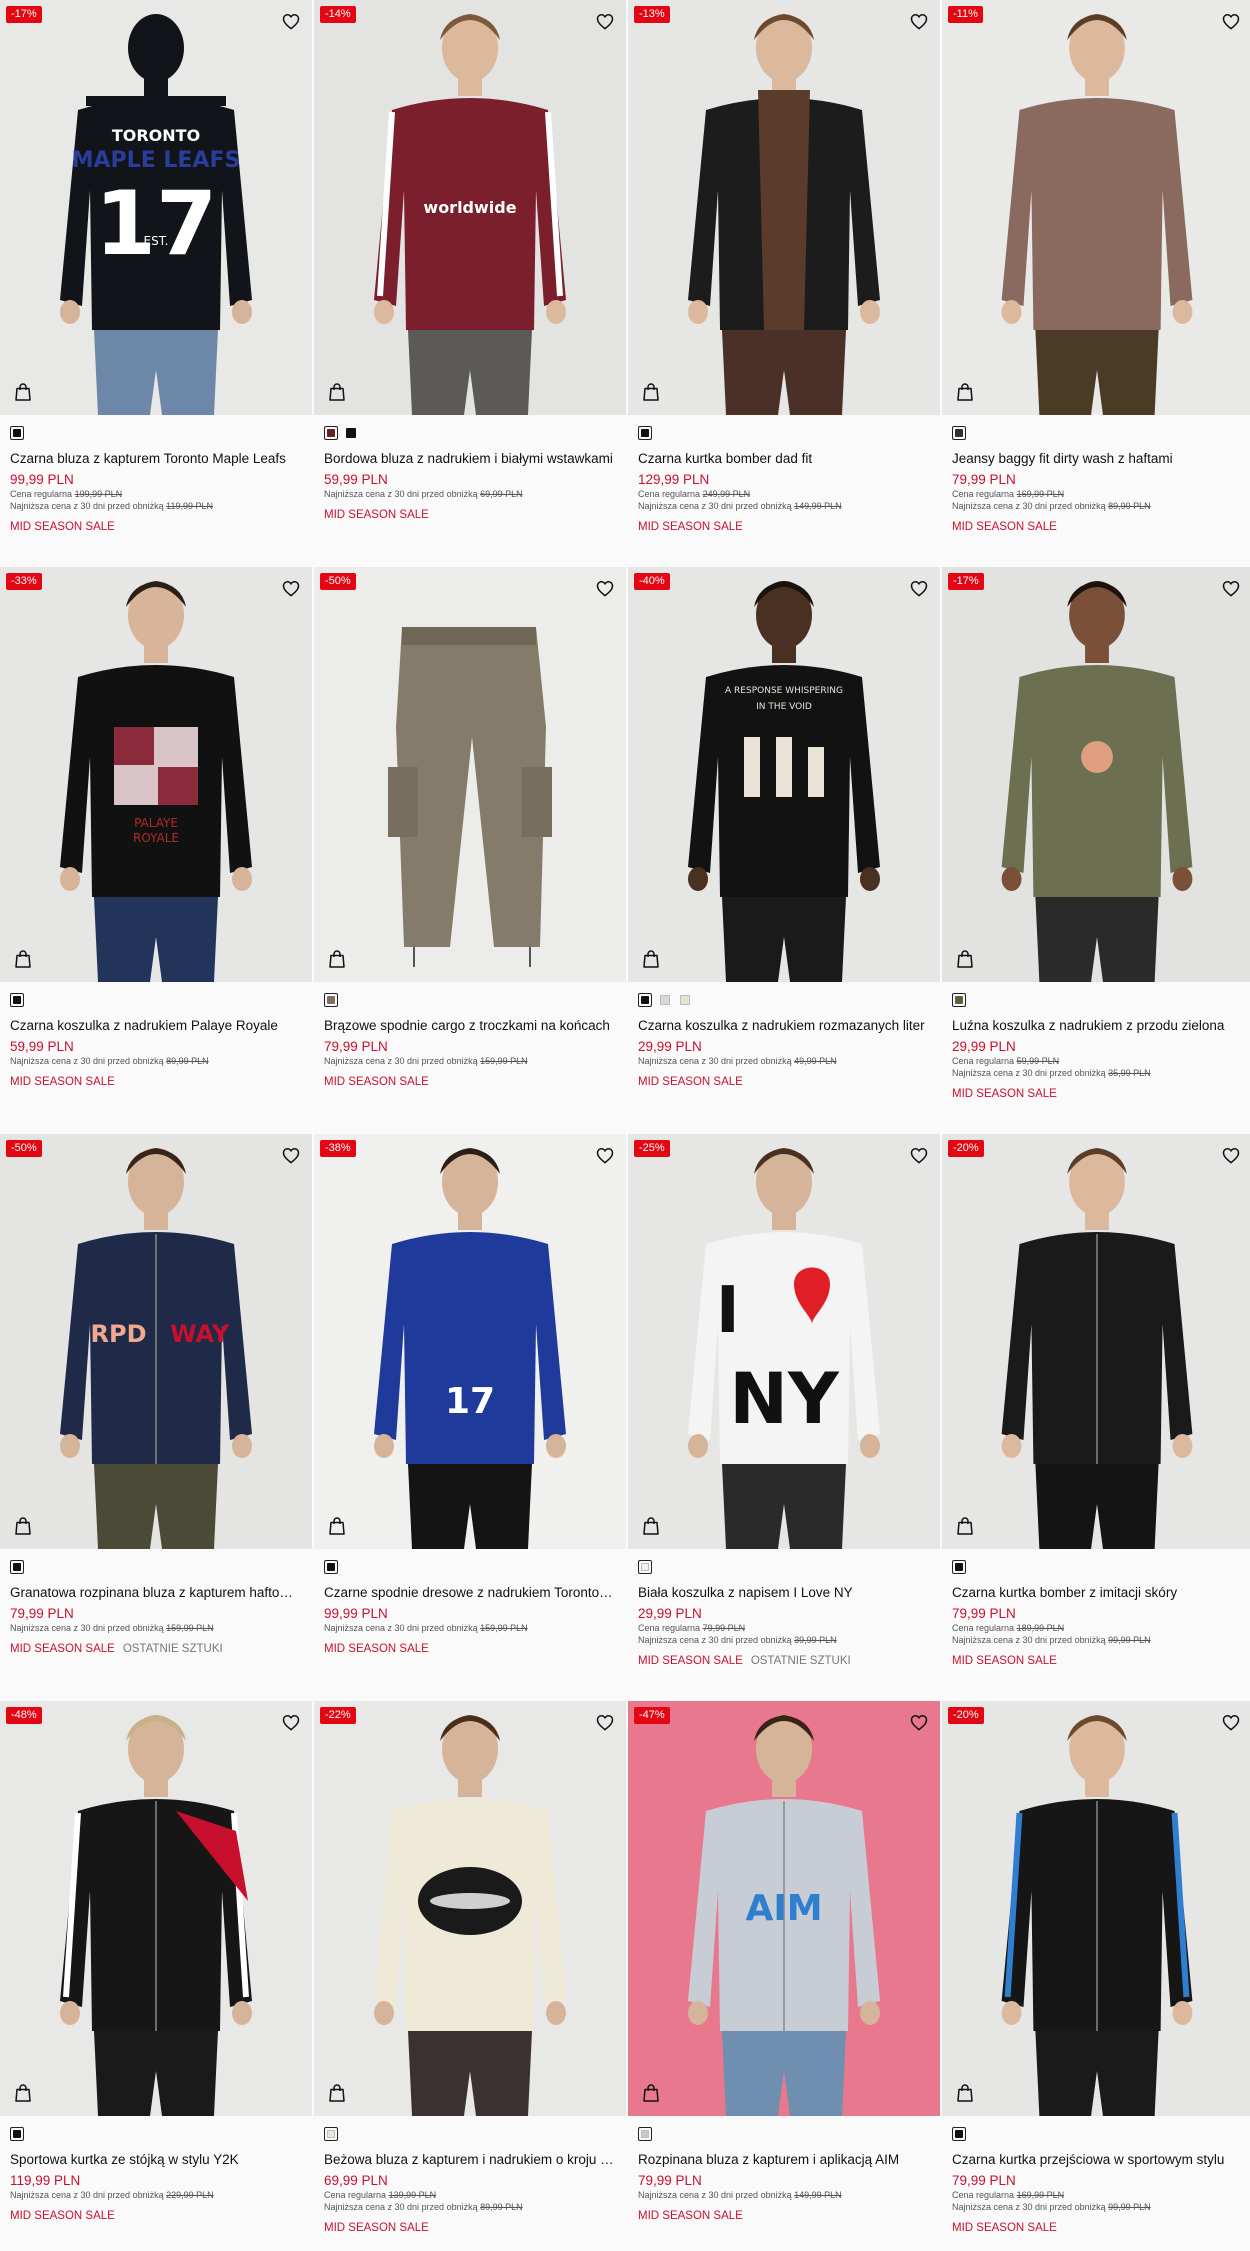 The image size is (1250, 2251). I want to click on product-image: -22%, so click(470, 1908).